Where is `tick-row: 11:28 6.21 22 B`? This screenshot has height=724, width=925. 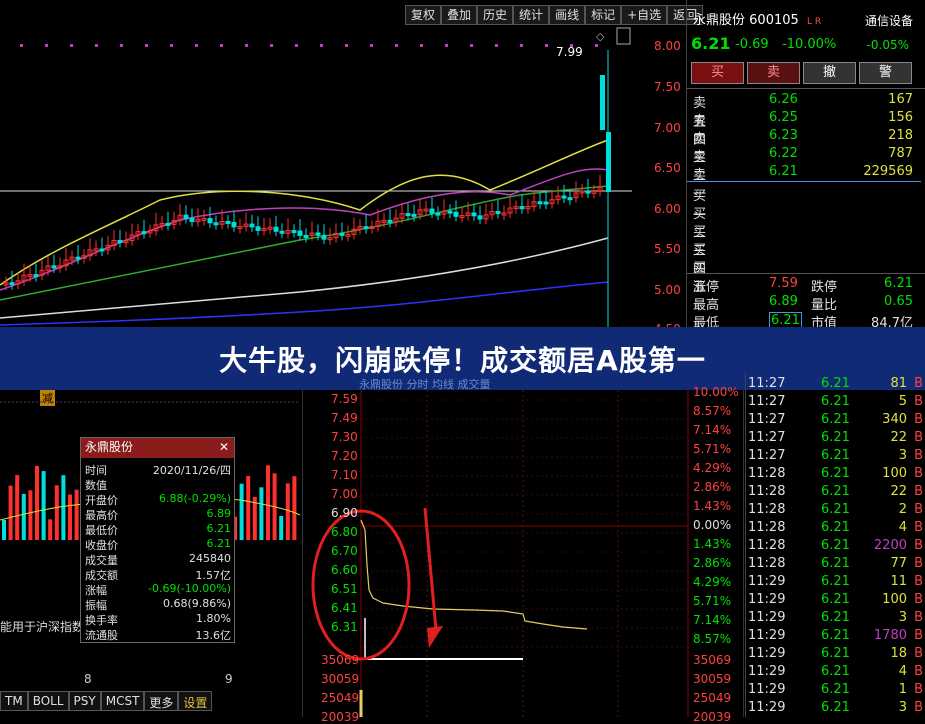
tick-row: 11:28 6.21 22 B is located at coordinates (835, 493).